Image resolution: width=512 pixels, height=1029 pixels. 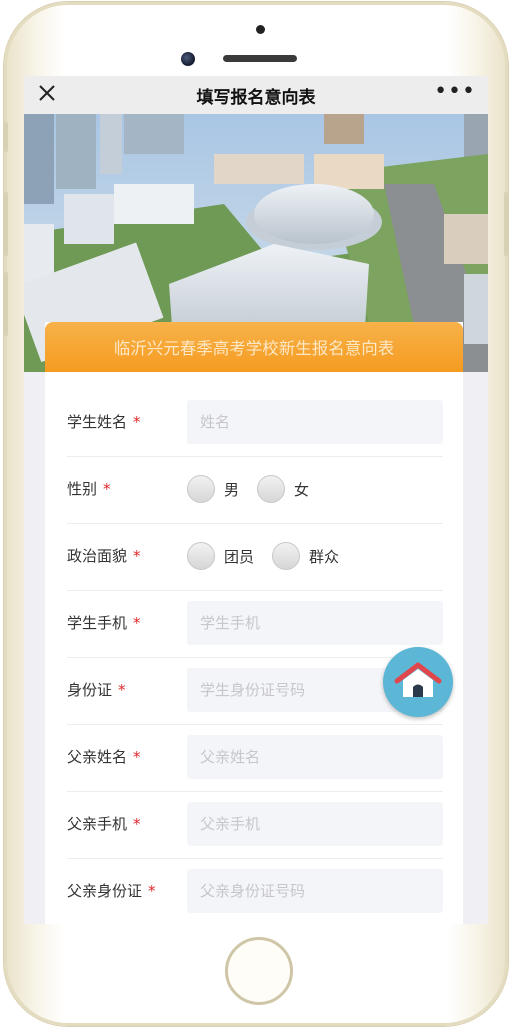 I want to click on page-title: 填写报名意向表, so click(x=256, y=97).